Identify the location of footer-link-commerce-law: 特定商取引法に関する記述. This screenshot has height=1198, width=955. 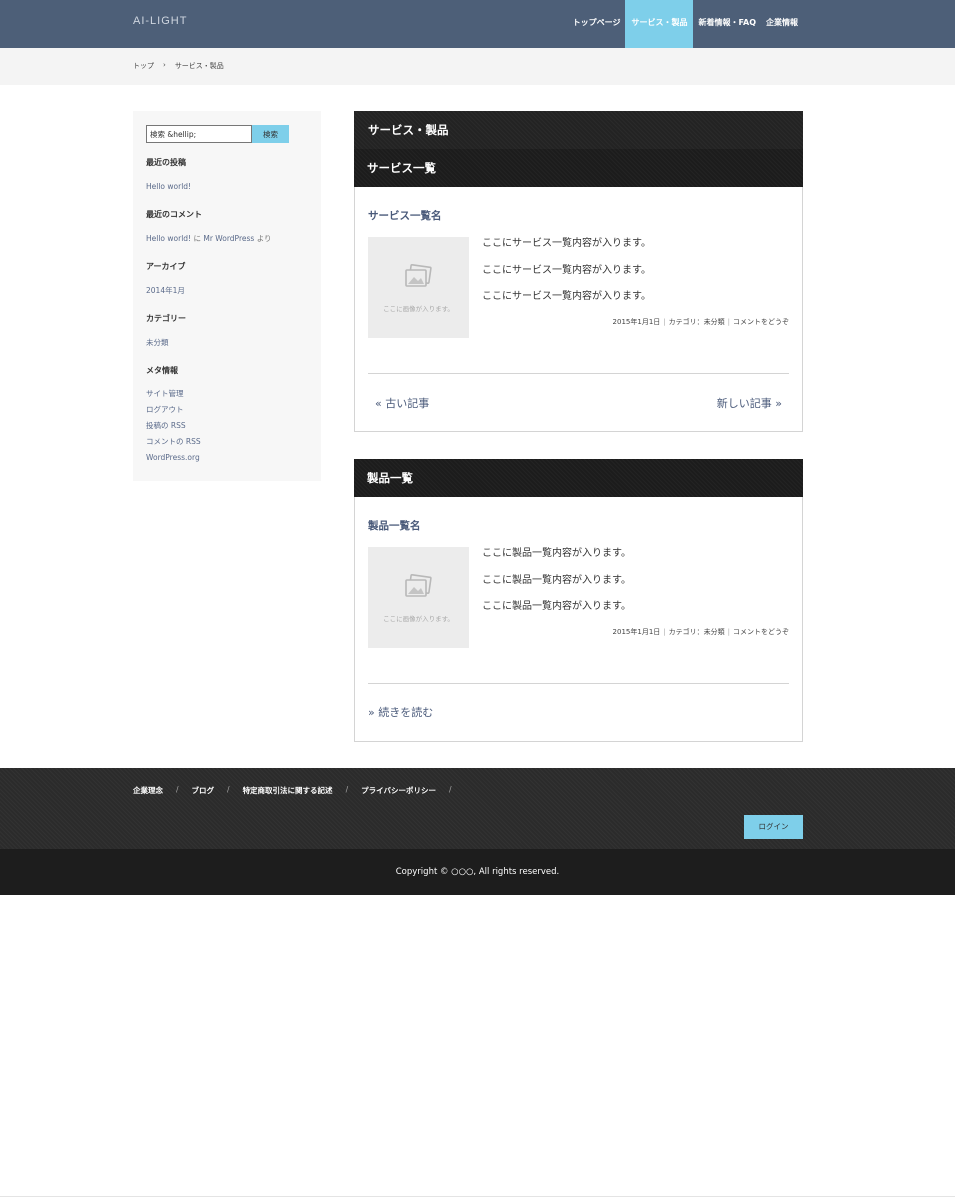
(288, 790).